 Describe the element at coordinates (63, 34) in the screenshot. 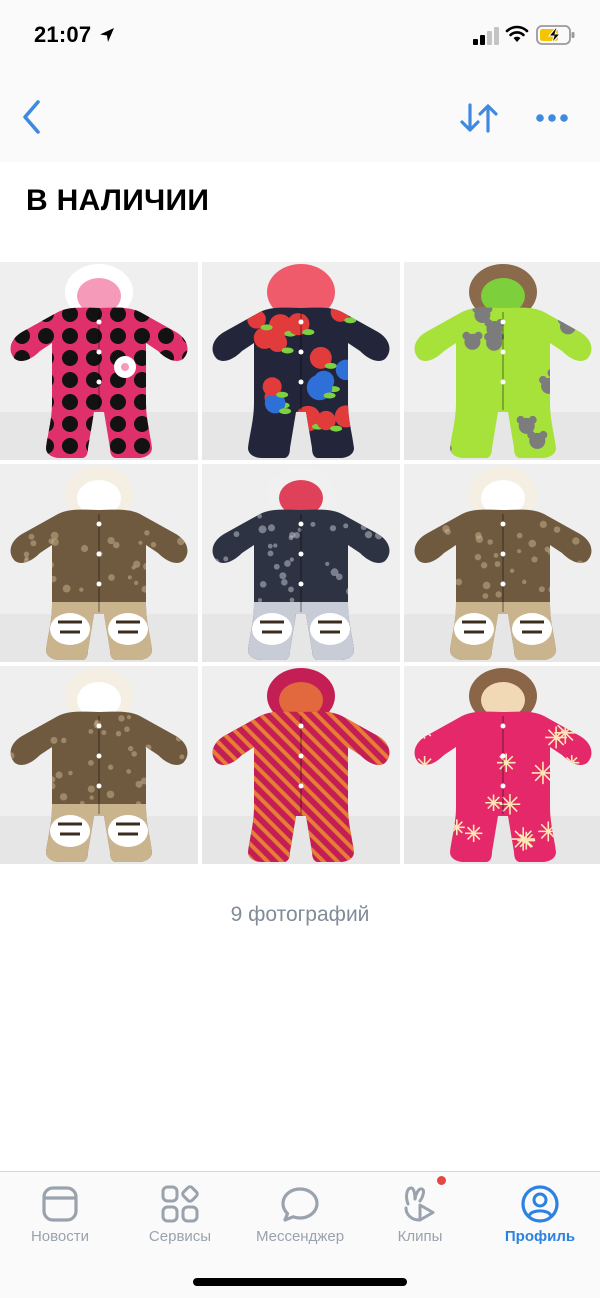

I see `status-time: 21:07` at that location.